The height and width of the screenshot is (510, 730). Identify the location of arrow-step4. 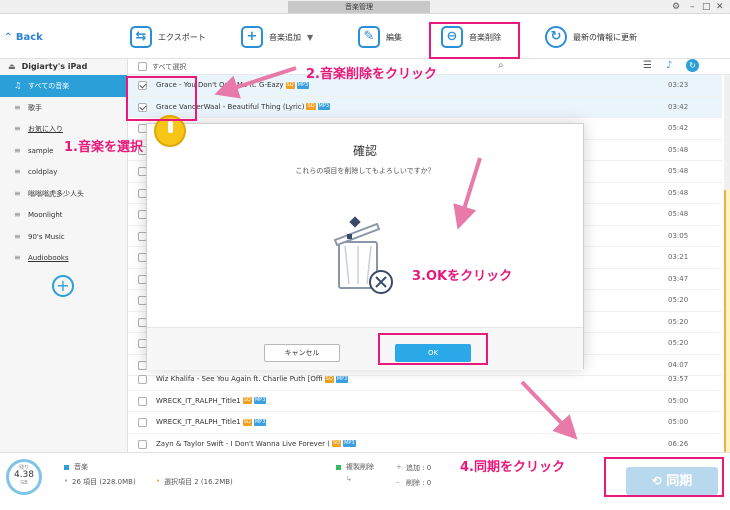
(549, 410).